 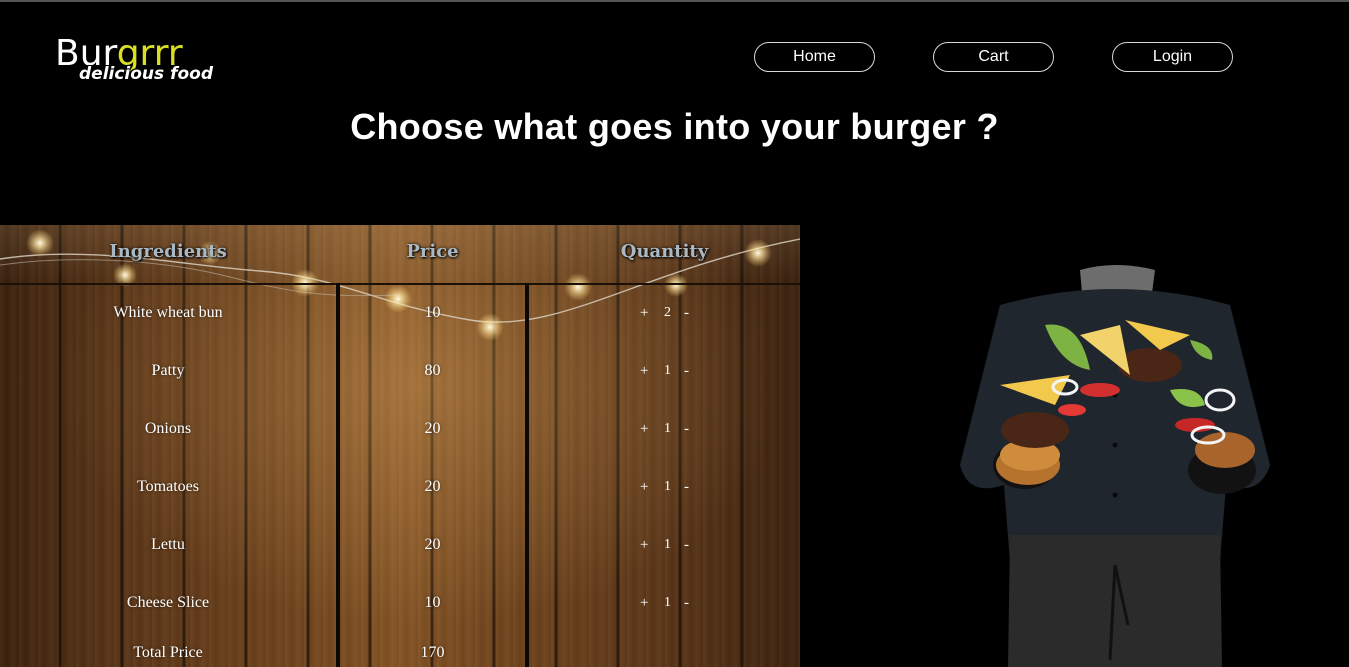 What do you see at coordinates (168, 602) in the screenshot?
I see `ingredient-name: Cheese Slice` at bounding box center [168, 602].